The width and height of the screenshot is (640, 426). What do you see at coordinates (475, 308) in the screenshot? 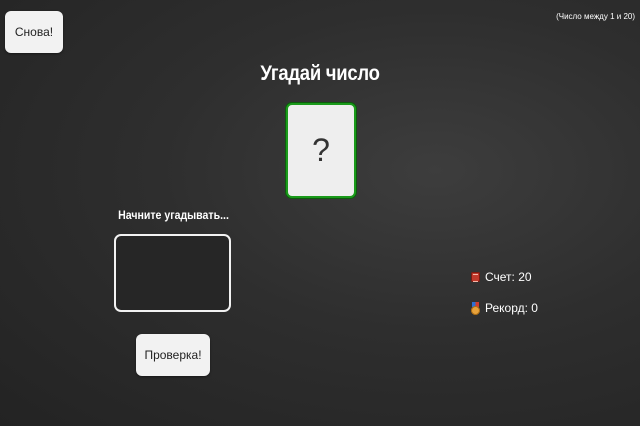
I see `medal-icon` at bounding box center [475, 308].